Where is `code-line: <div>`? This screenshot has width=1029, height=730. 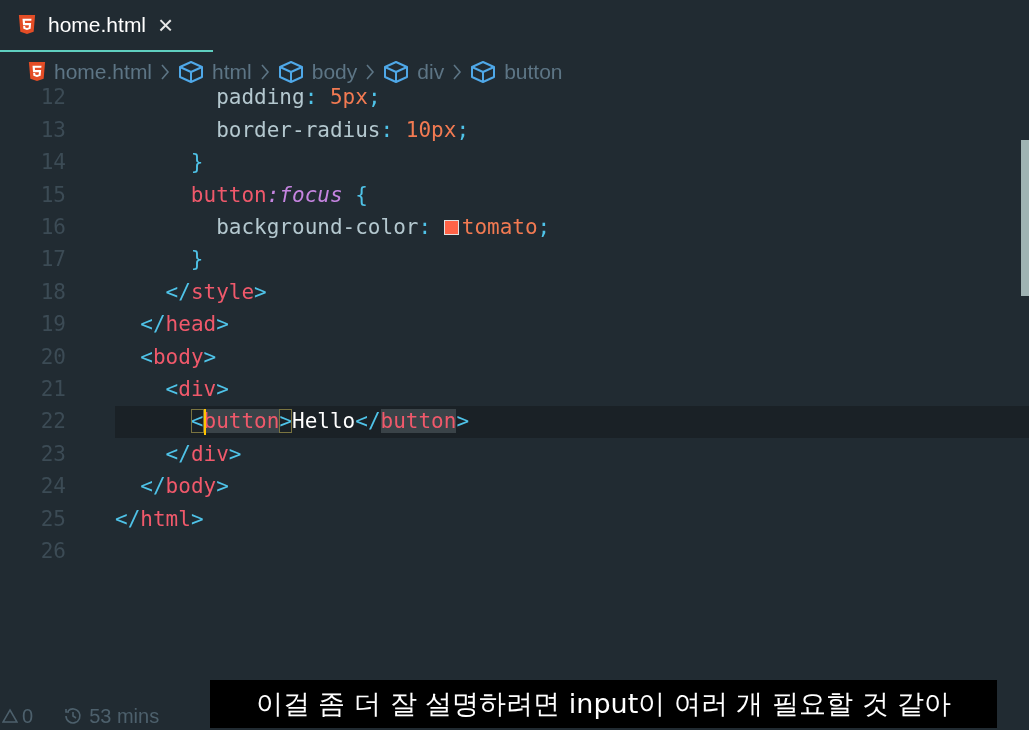 code-line: <div> is located at coordinates (196, 389).